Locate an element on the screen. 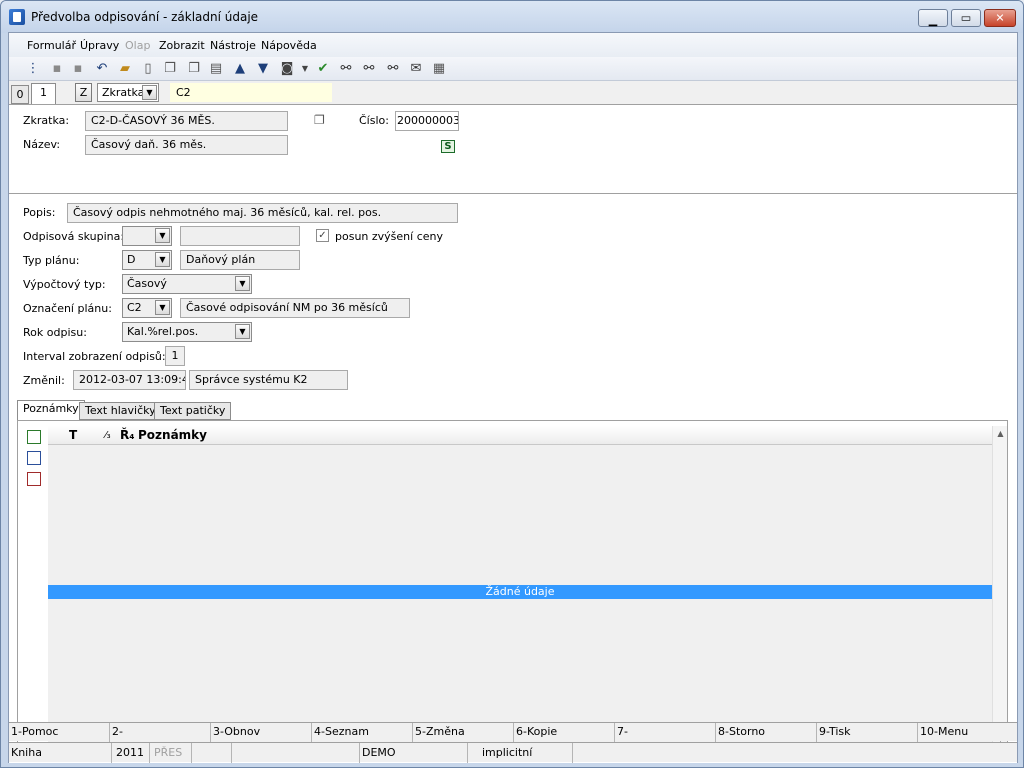 The image size is (1024, 768). arrow-down-icon: ▼ is located at coordinates (263, 69).